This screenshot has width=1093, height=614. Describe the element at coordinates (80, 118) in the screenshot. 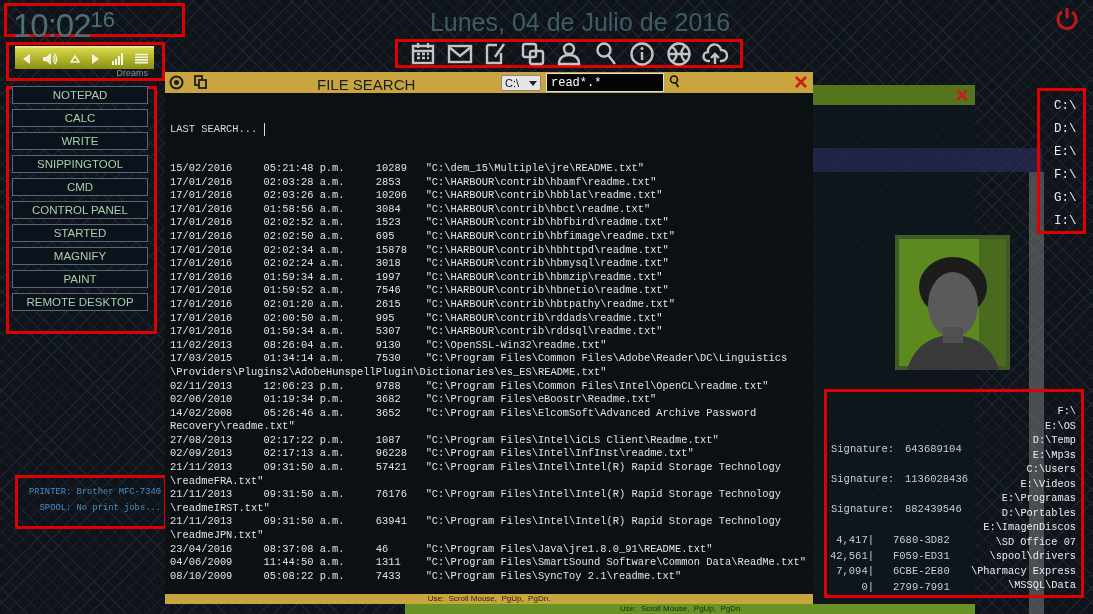

I see `launcher-button: CALC` at that location.